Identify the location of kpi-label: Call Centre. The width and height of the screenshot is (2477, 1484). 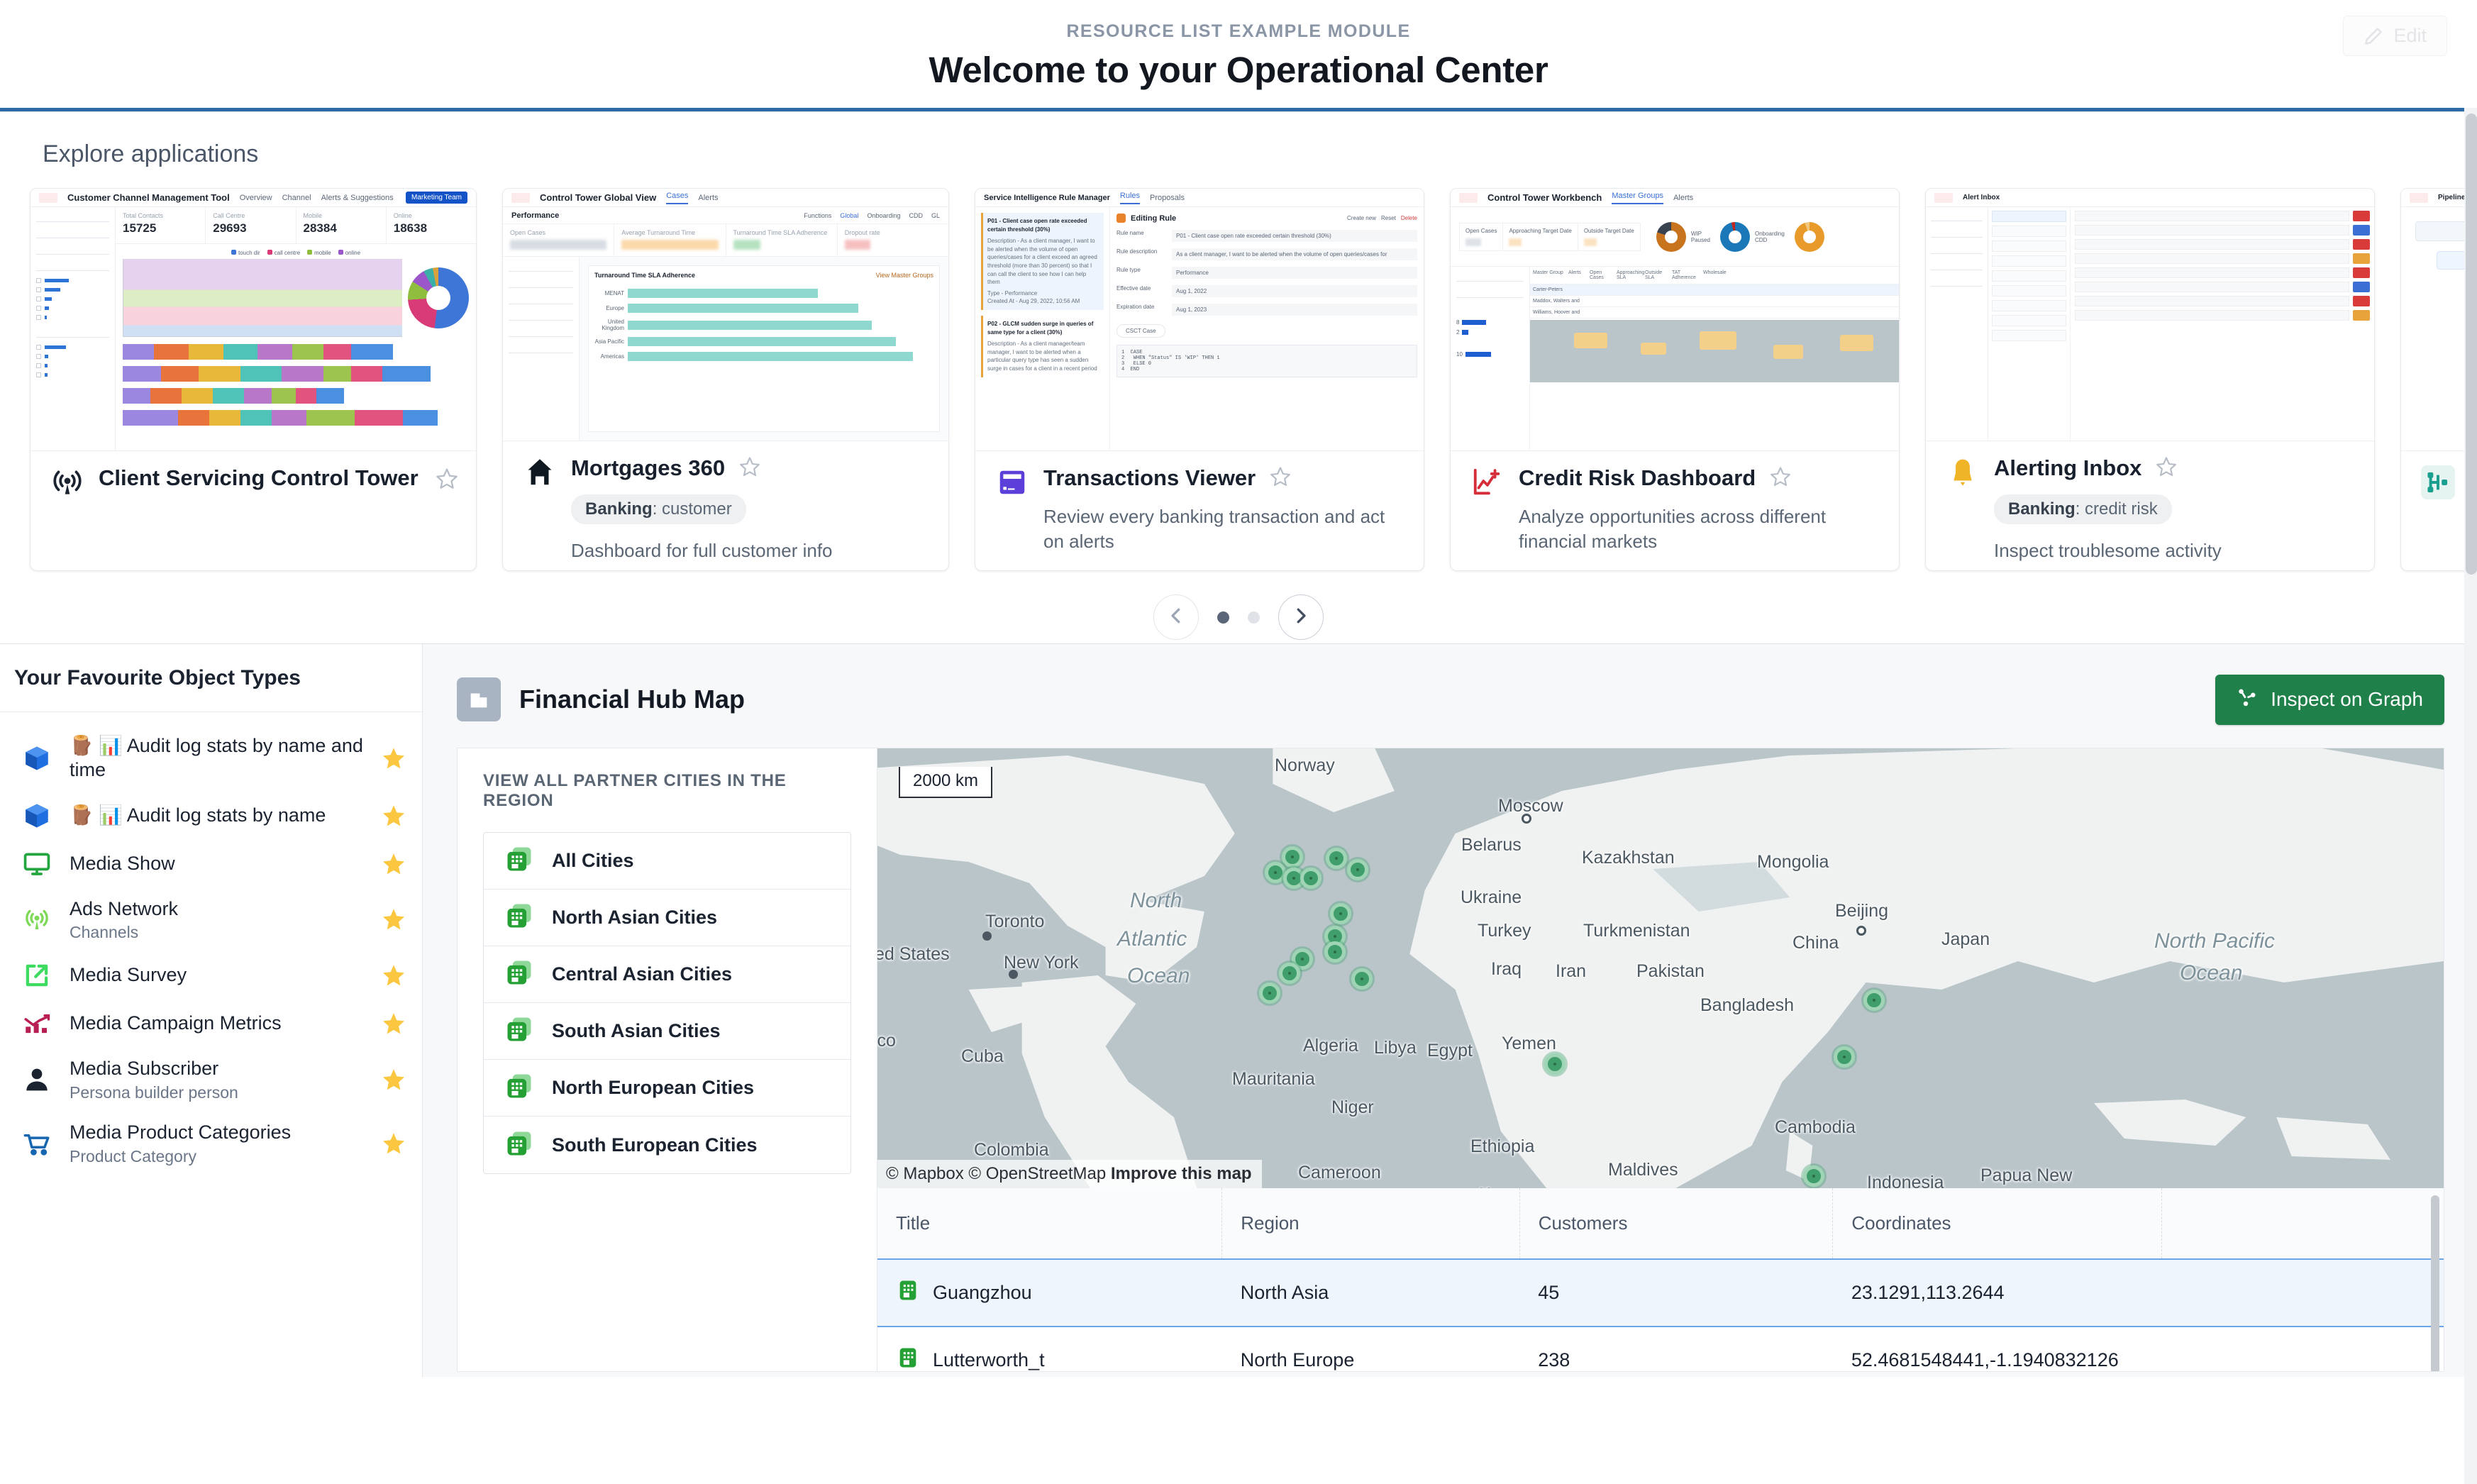
(229, 216).